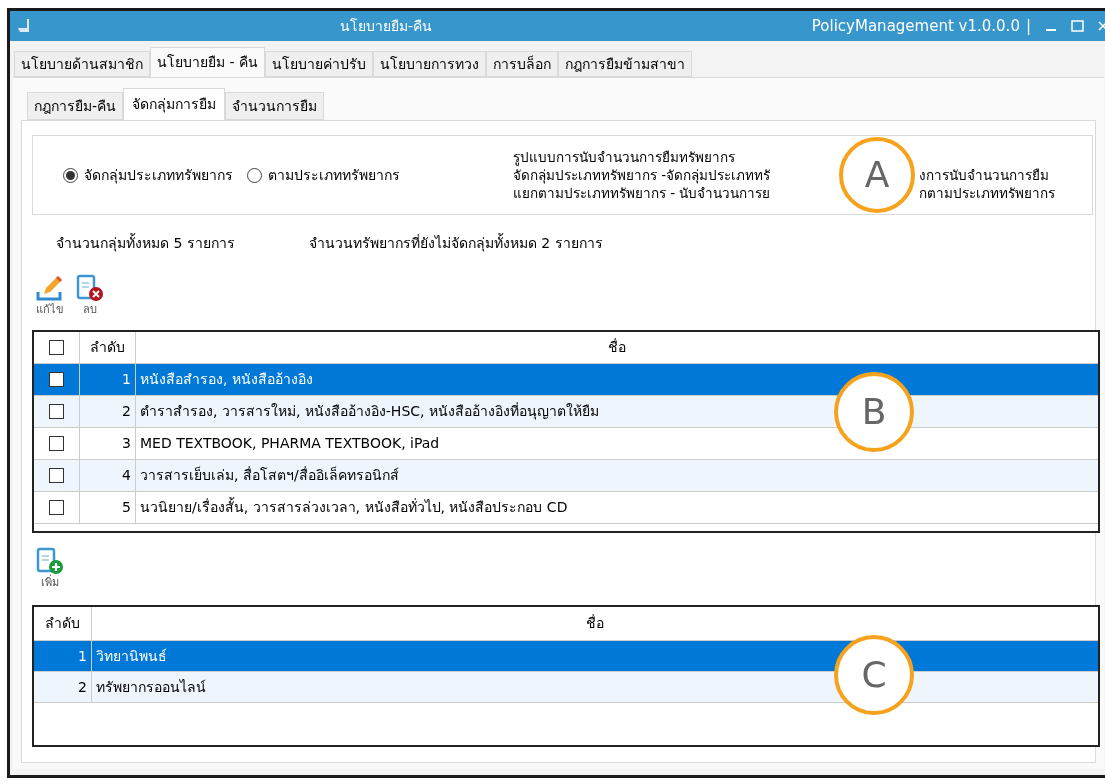  Describe the element at coordinates (269, 475) in the screenshot. I see `table-cell-text: วารสารเย็บเล่ม, สื่อโสตฯ/สื่ออิเล็คทรอนิกส์` at that location.